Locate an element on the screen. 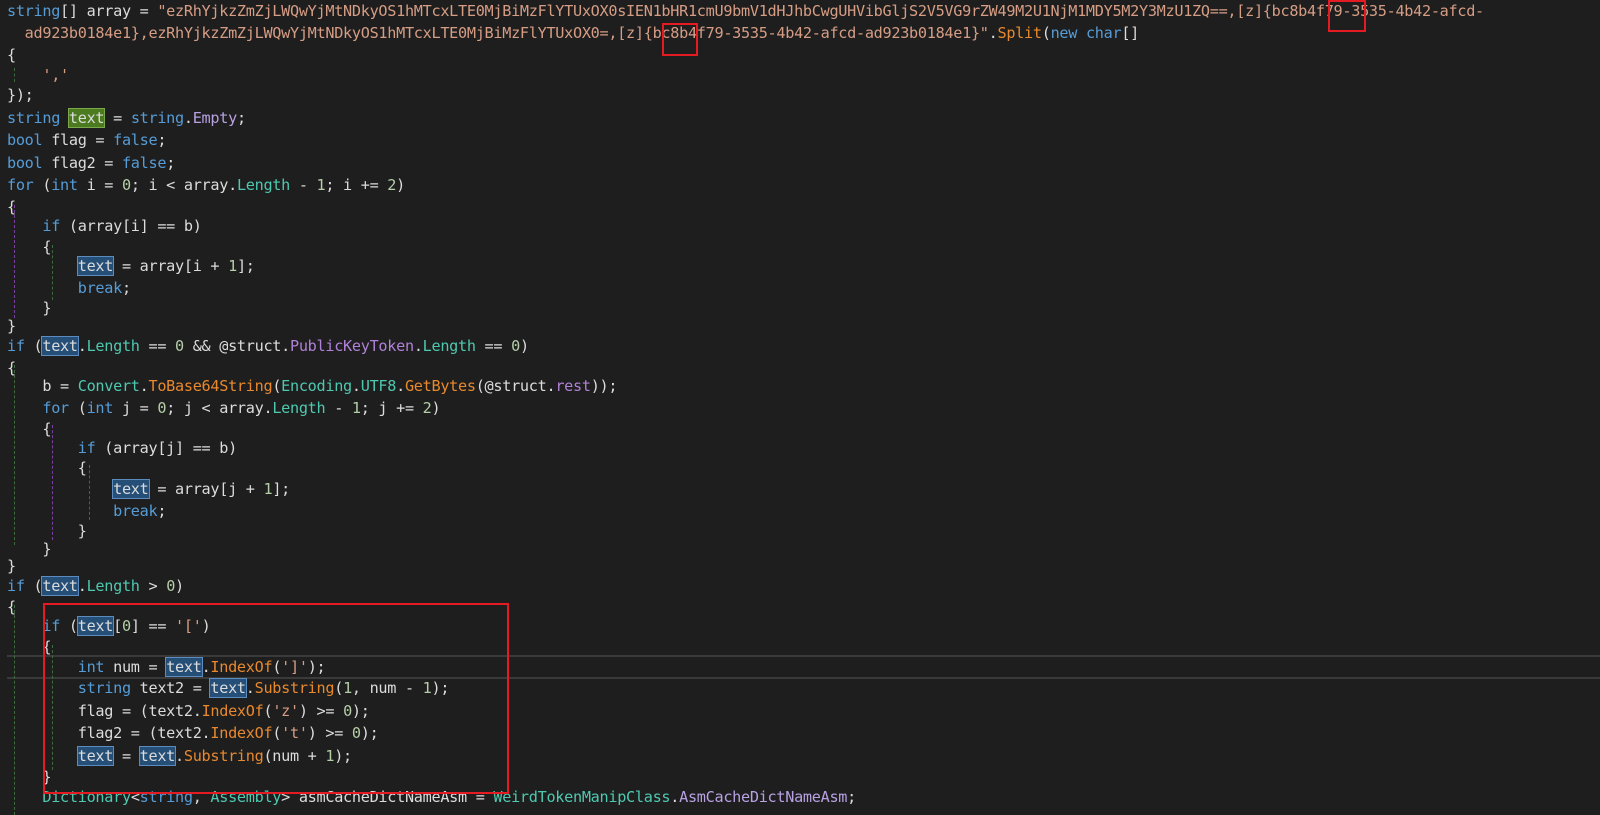 This screenshot has width=1600, height=815. code-token: ] == is located at coordinates (153, 626).